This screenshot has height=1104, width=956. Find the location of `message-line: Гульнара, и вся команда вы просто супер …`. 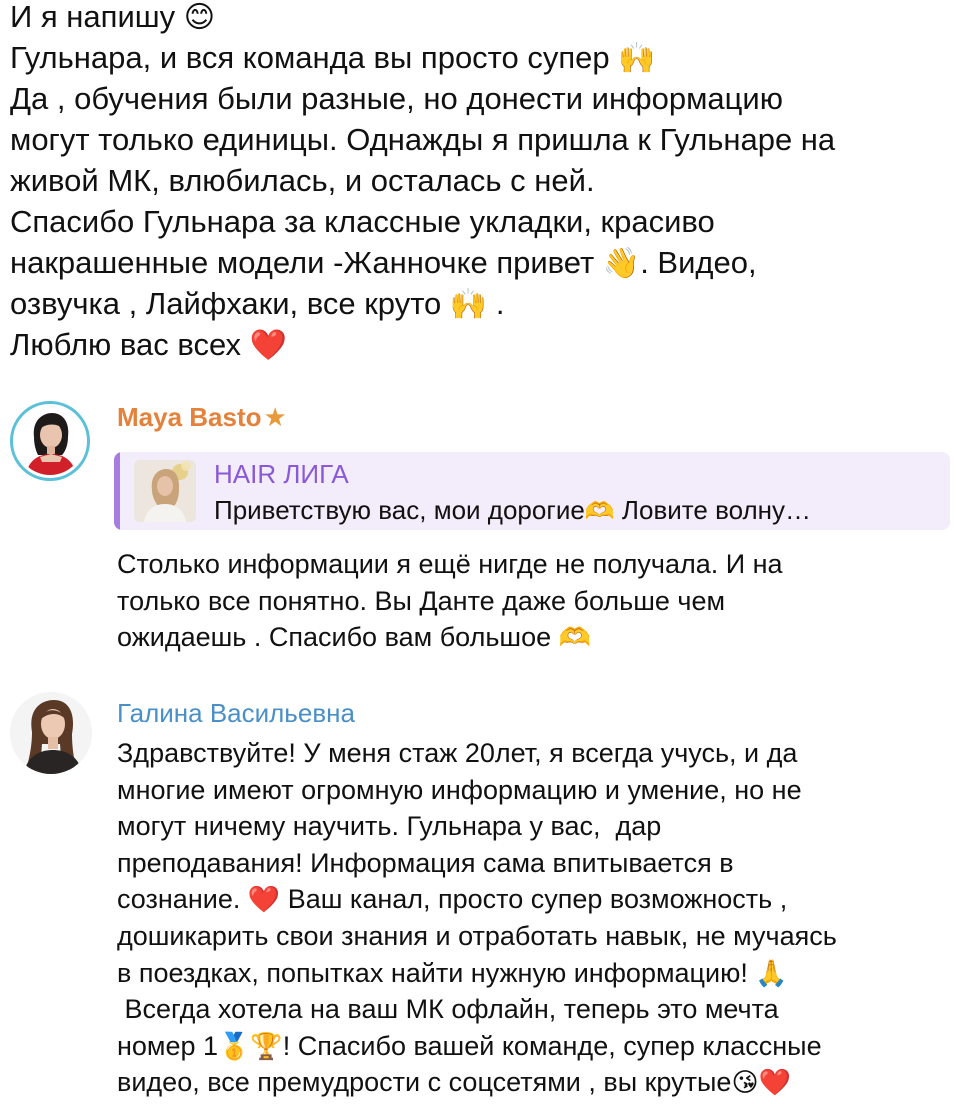

message-line: Гульнара, и вся команда вы просто супер … is located at coordinates (333, 58).